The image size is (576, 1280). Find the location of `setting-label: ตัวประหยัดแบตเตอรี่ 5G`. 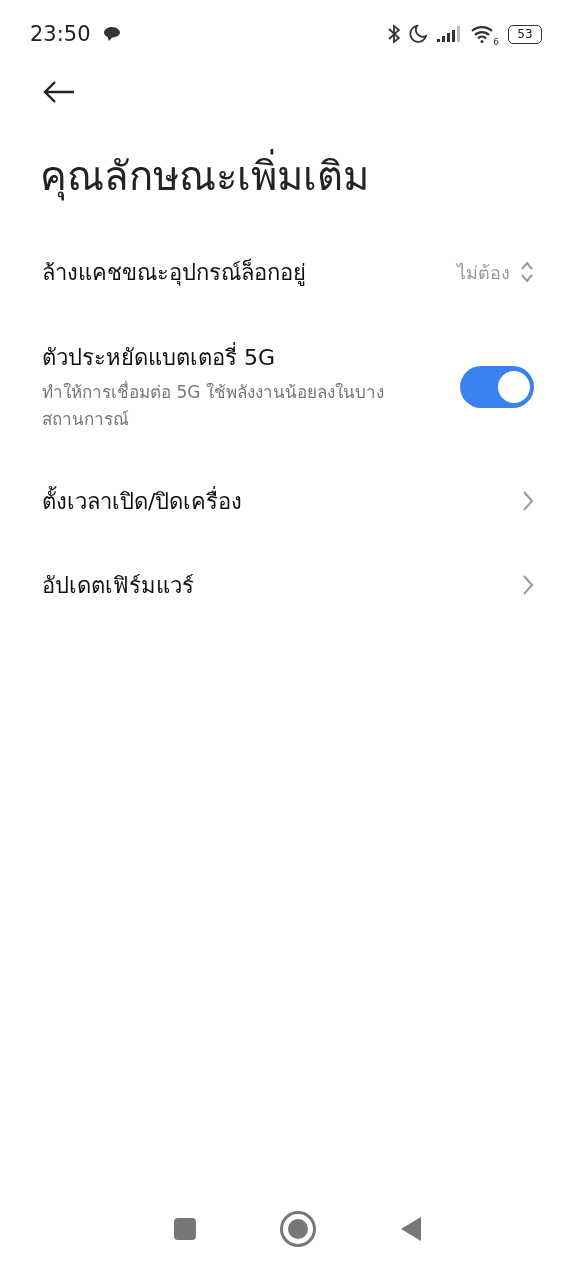

setting-label: ตัวประหยัดแบตเตอรี่ 5G is located at coordinates (246, 357).